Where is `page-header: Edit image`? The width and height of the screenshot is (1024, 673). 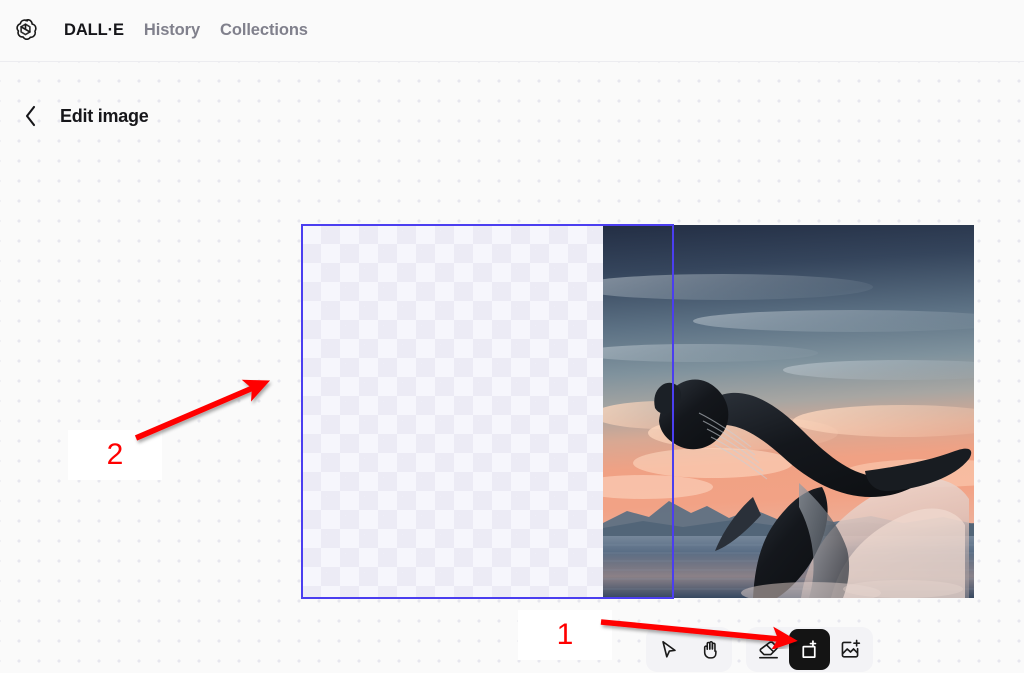 page-header: Edit image is located at coordinates (84, 116).